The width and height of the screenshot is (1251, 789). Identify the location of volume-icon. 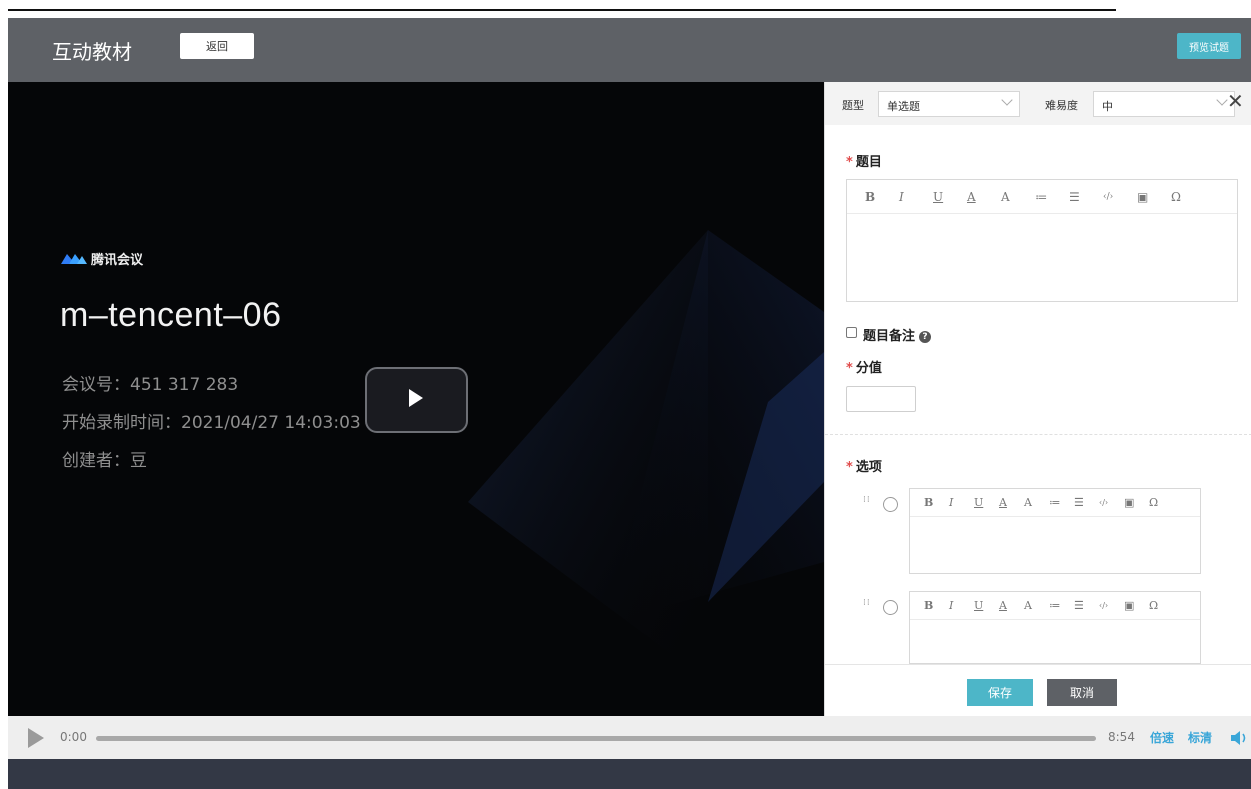
(1240, 738).